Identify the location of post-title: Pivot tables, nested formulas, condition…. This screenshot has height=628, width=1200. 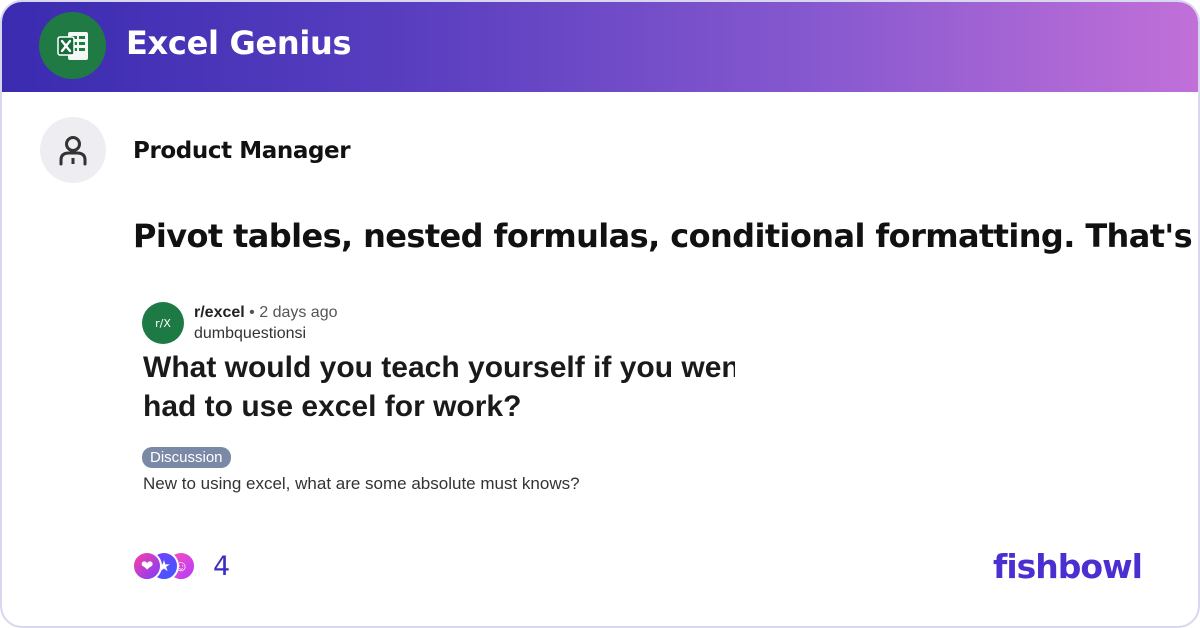
(665, 236).